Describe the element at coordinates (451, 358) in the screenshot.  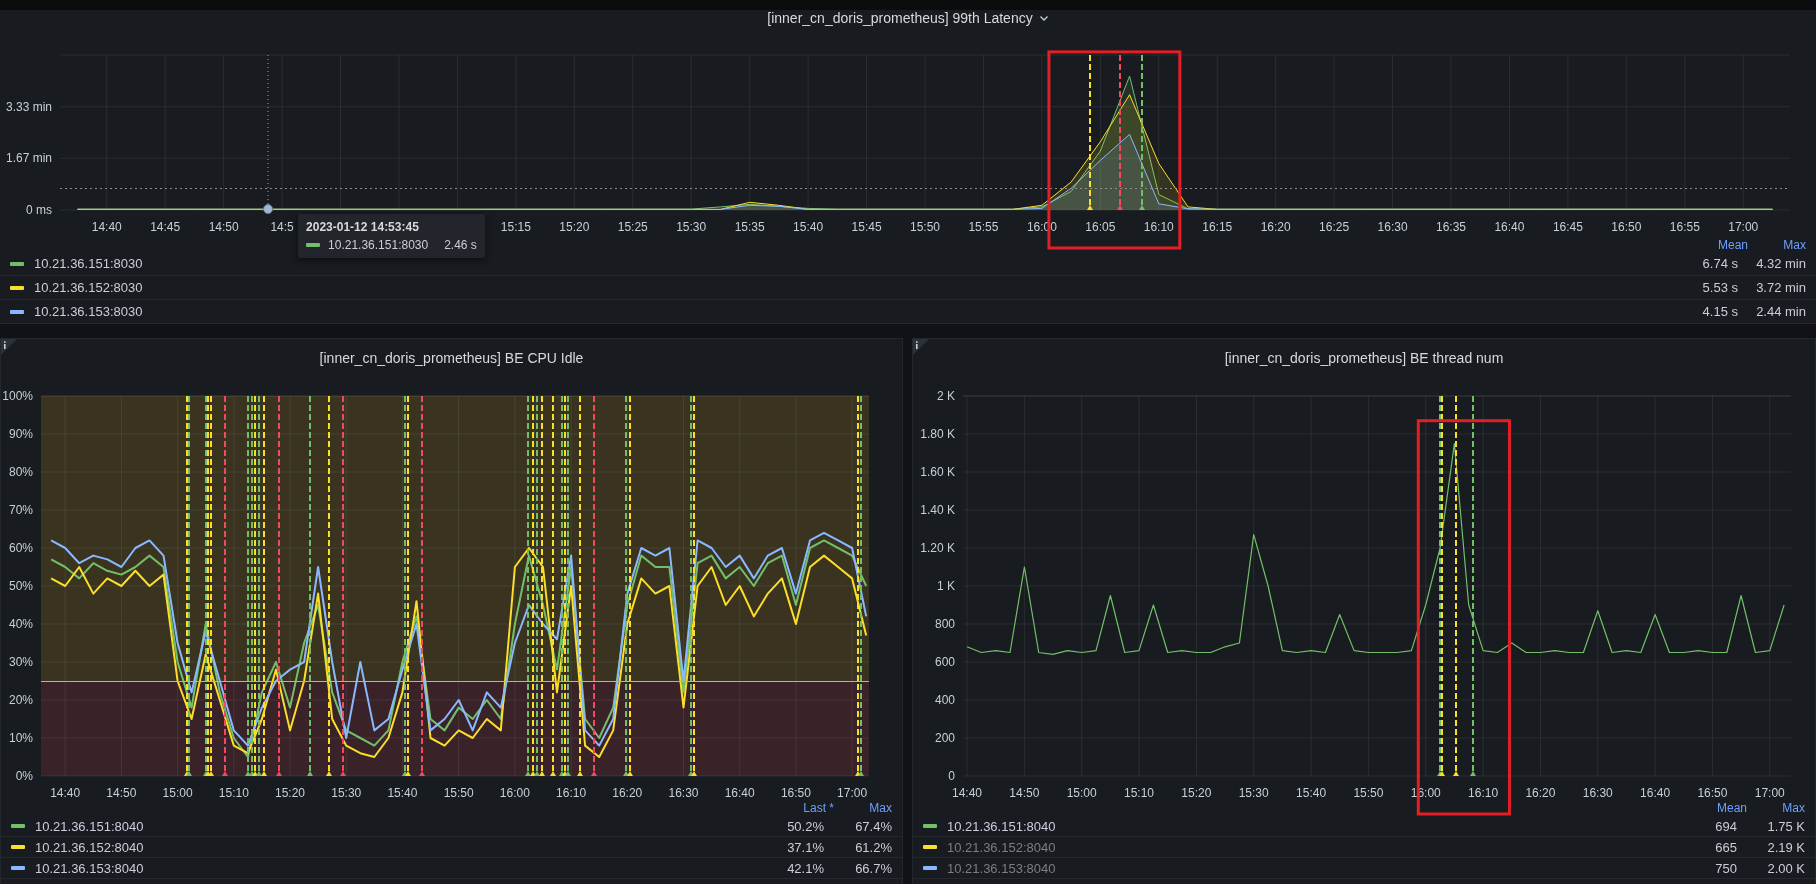
I see `panel-title: [inner_cn_doris_prometheus] BE CPU Idle` at that location.